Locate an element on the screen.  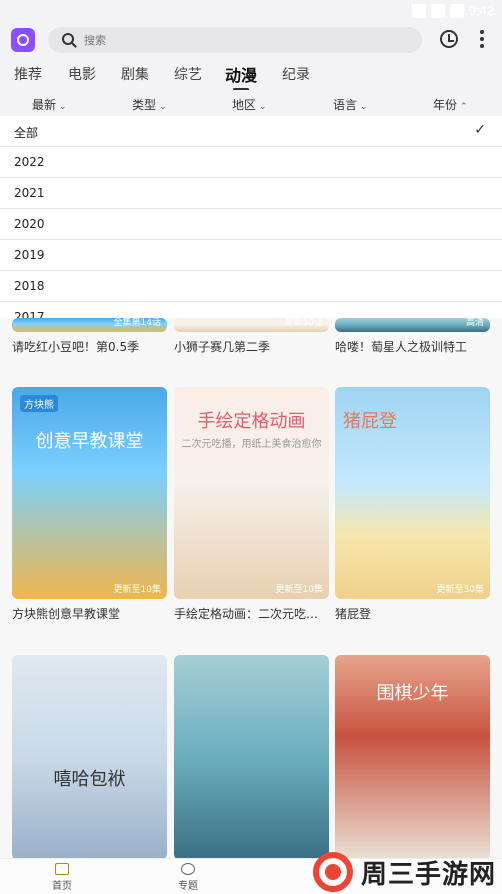
tab-anime: 动漫 is located at coordinates (241, 74).